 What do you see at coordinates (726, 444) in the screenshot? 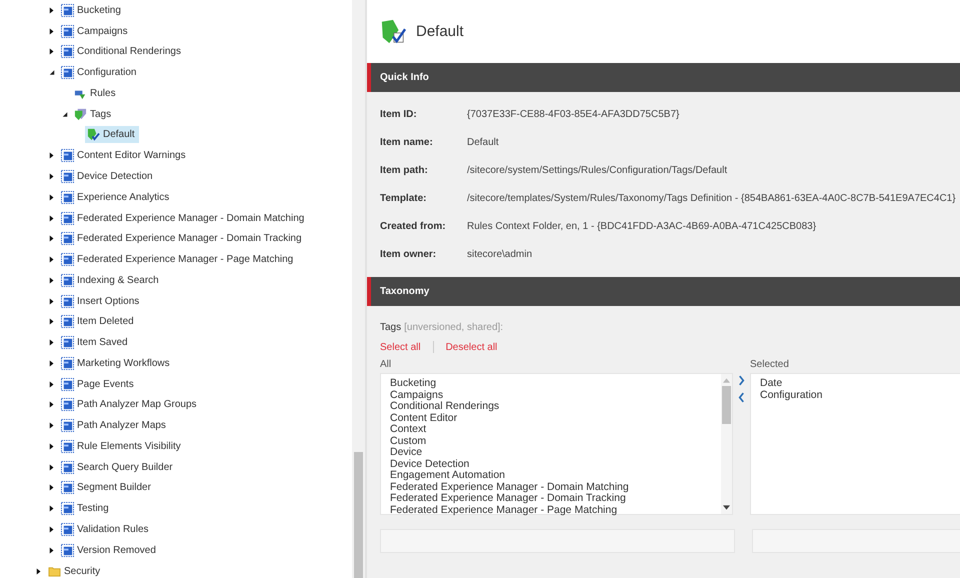
I see `scrollbar` at bounding box center [726, 444].